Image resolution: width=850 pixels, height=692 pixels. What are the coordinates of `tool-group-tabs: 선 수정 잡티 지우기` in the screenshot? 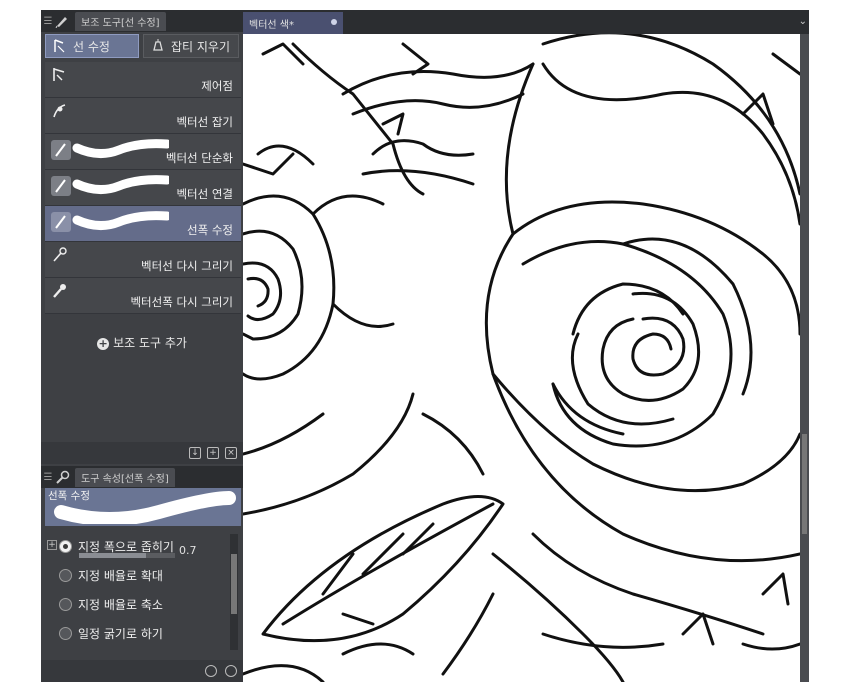 It's located at (143, 46).